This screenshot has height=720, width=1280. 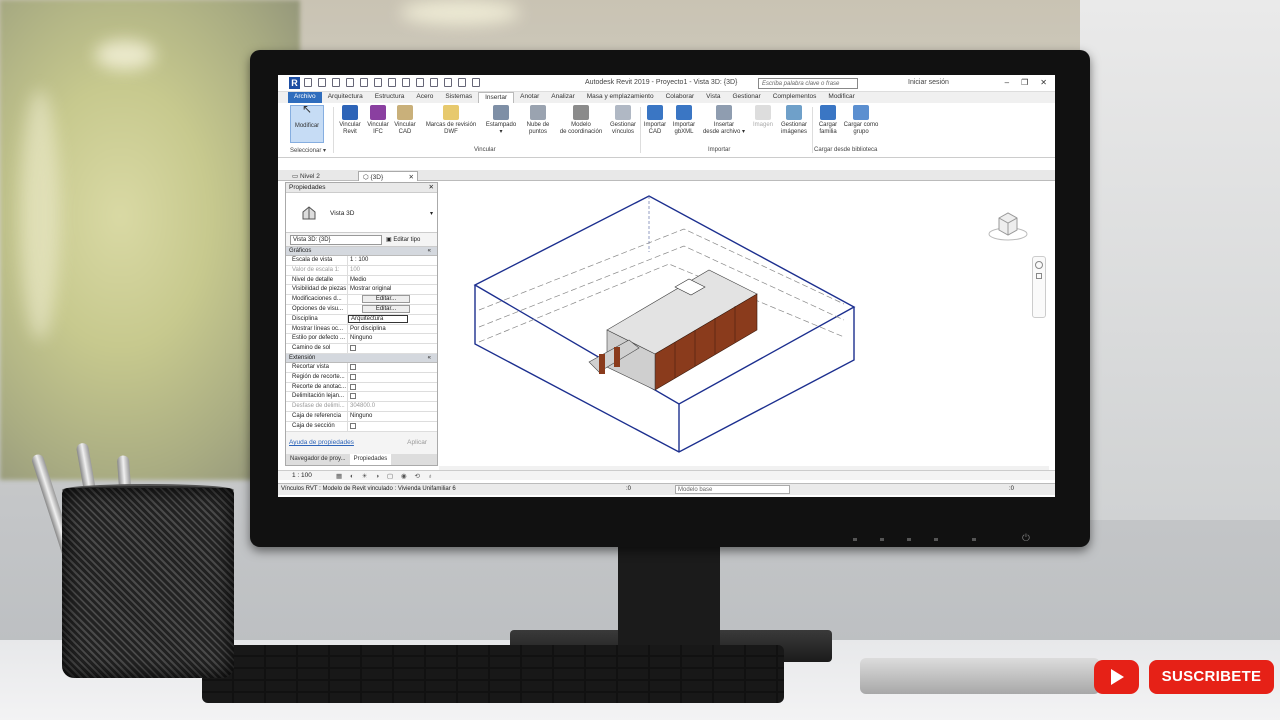 I want to click on dwf-markups-button: Marcas de revisión DWF, so click(x=451, y=120).